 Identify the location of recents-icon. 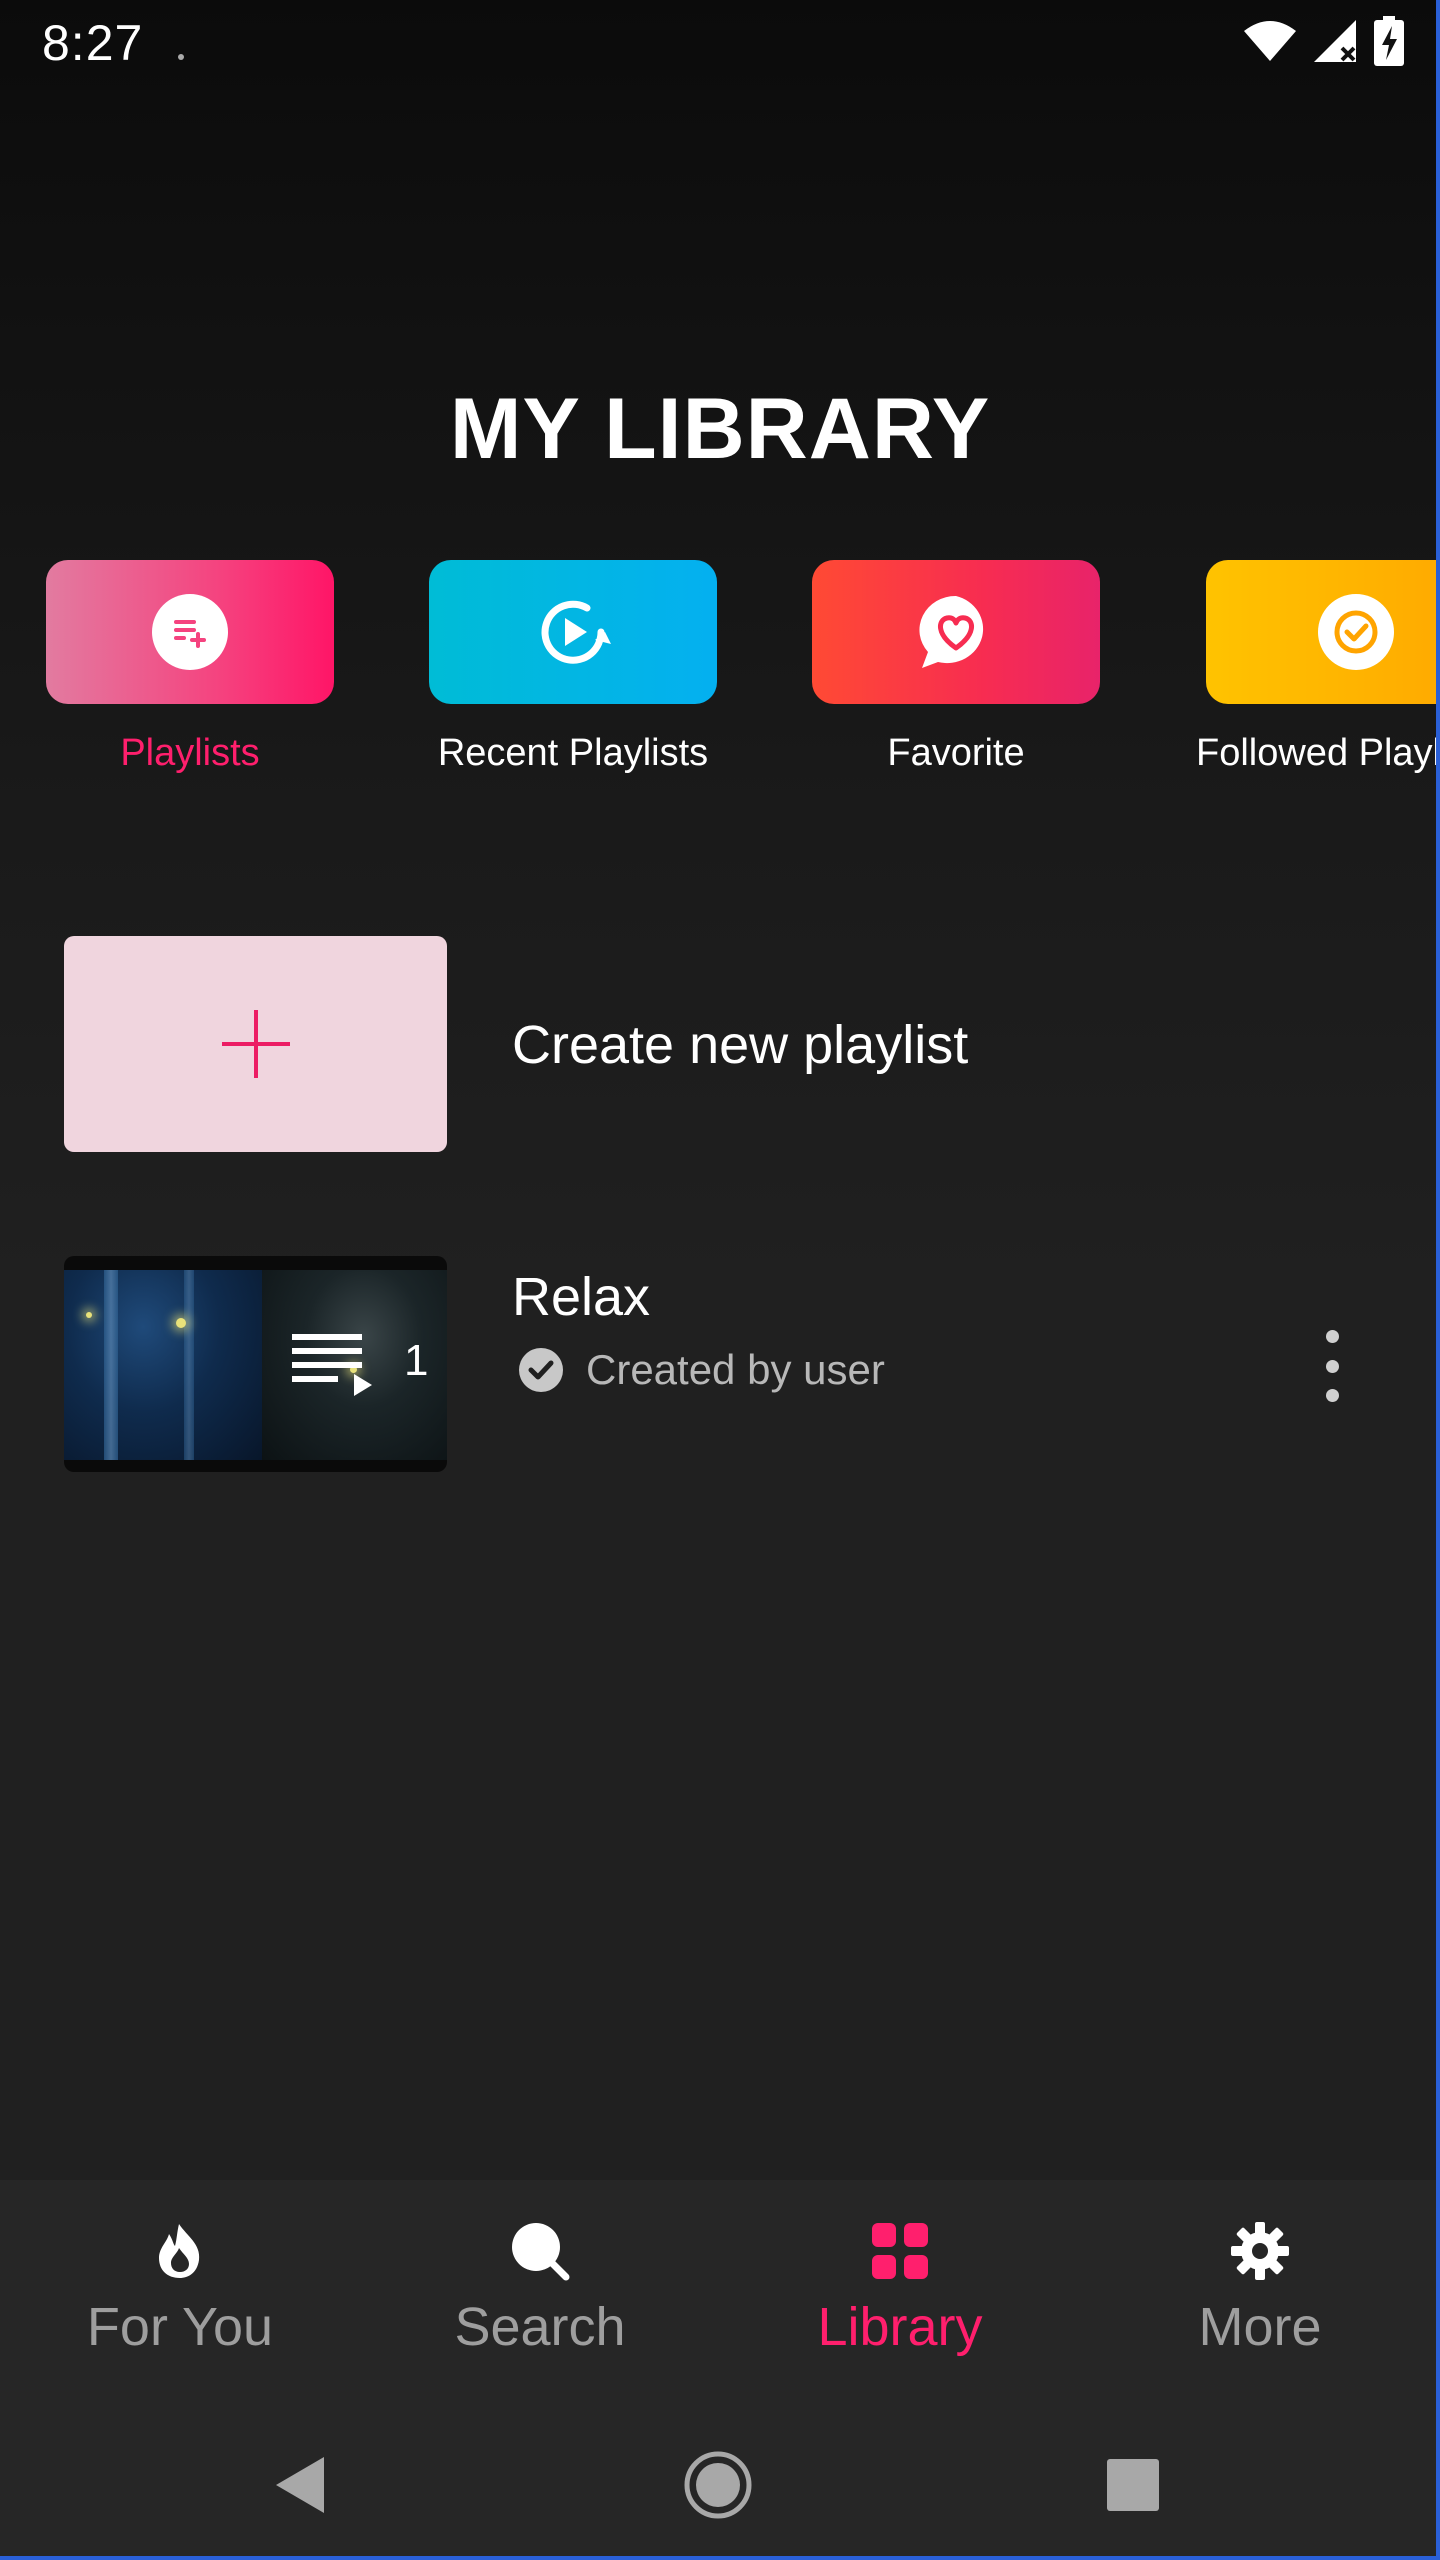
(1133, 2485).